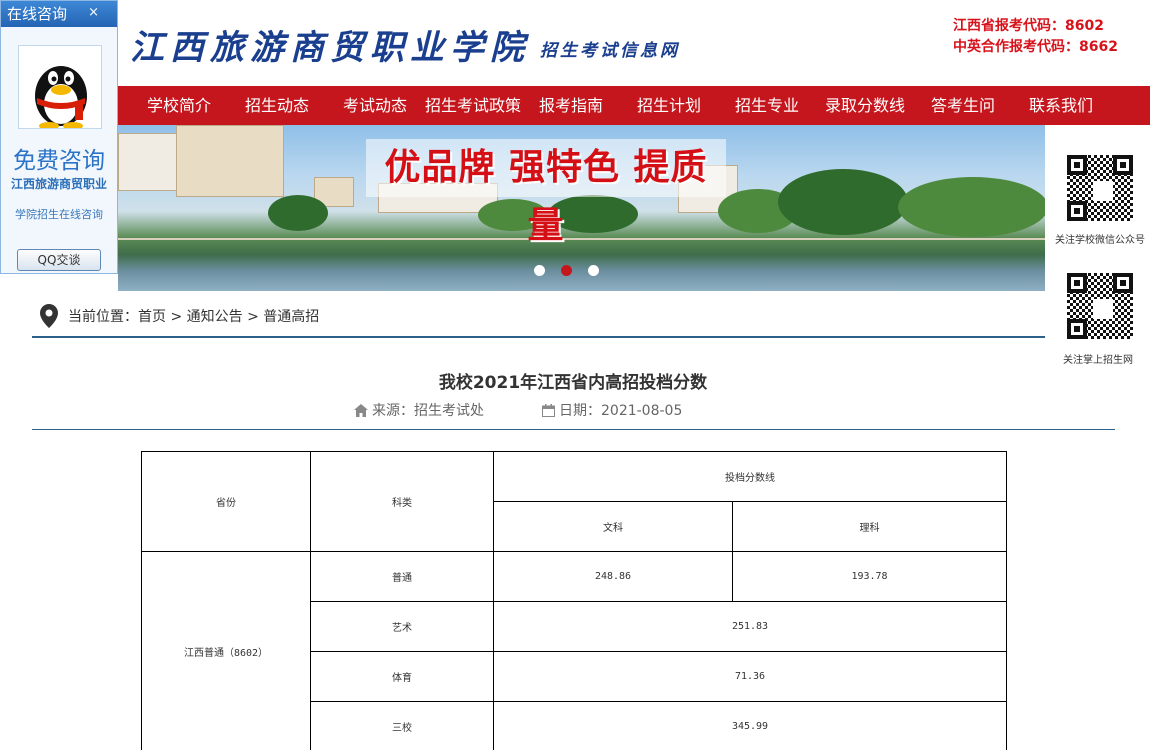 The height and width of the screenshot is (750, 1150). Describe the element at coordinates (361, 410) in the screenshot. I see `home-icon` at that location.